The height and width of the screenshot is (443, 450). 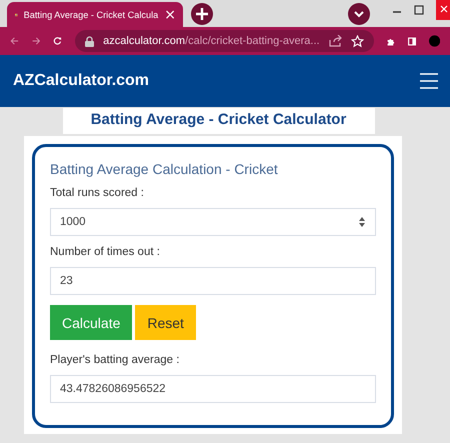 What do you see at coordinates (429, 81) in the screenshot?
I see `menu-icon` at bounding box center [429, 81].